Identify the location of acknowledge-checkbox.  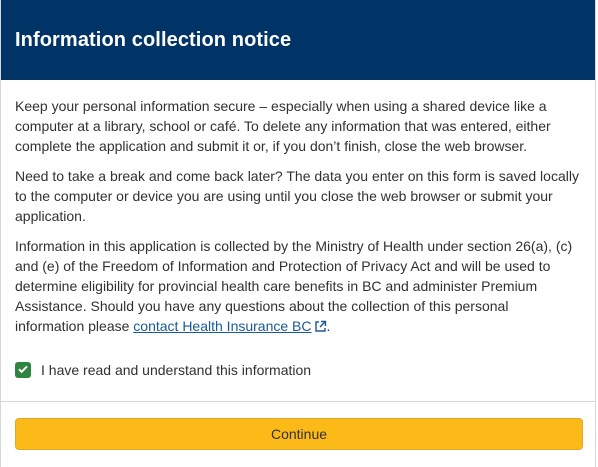
(23, 370).